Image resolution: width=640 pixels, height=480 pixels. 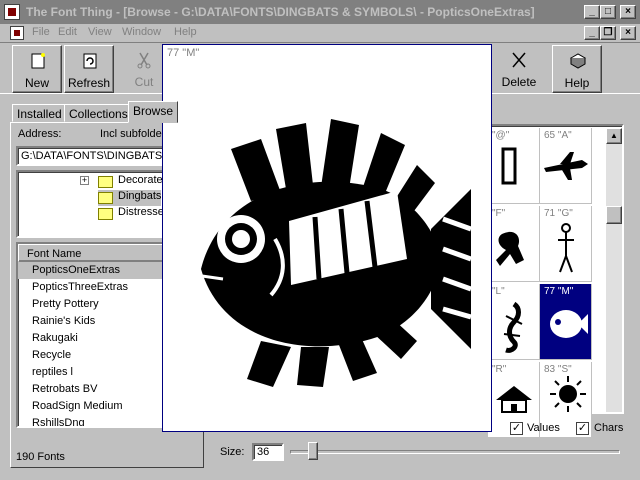 What do you see at coordinates (135, 134) in the screenshot?
I see `subfolders-label: Incl subfolders` at bounding box center [135, 134].